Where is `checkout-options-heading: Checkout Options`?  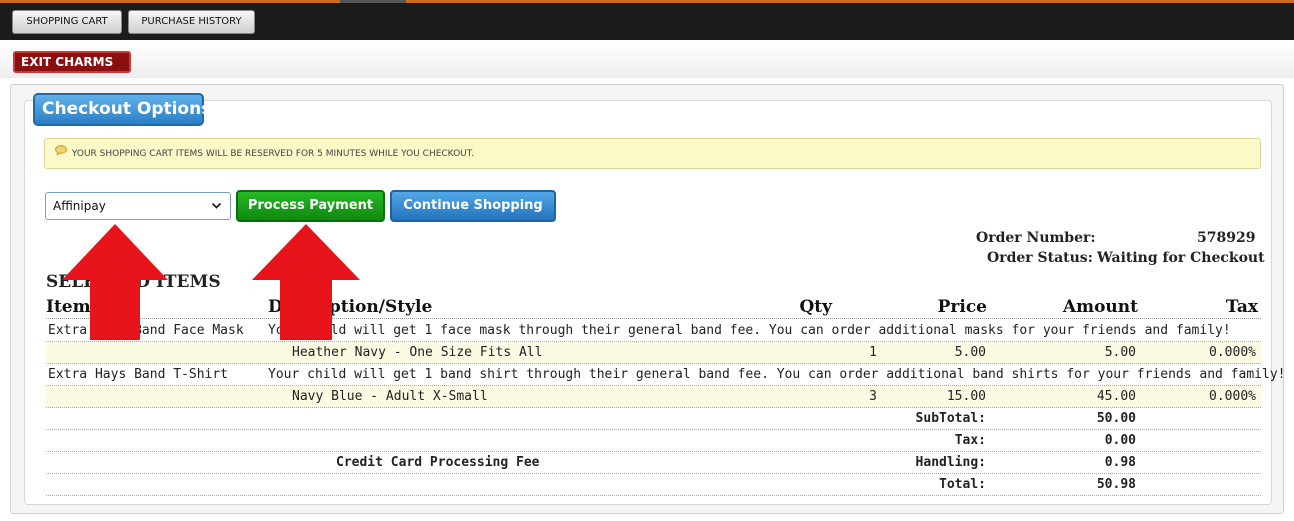
checkout-options-heading: Checkout Options is located at coordinates (122, 109).